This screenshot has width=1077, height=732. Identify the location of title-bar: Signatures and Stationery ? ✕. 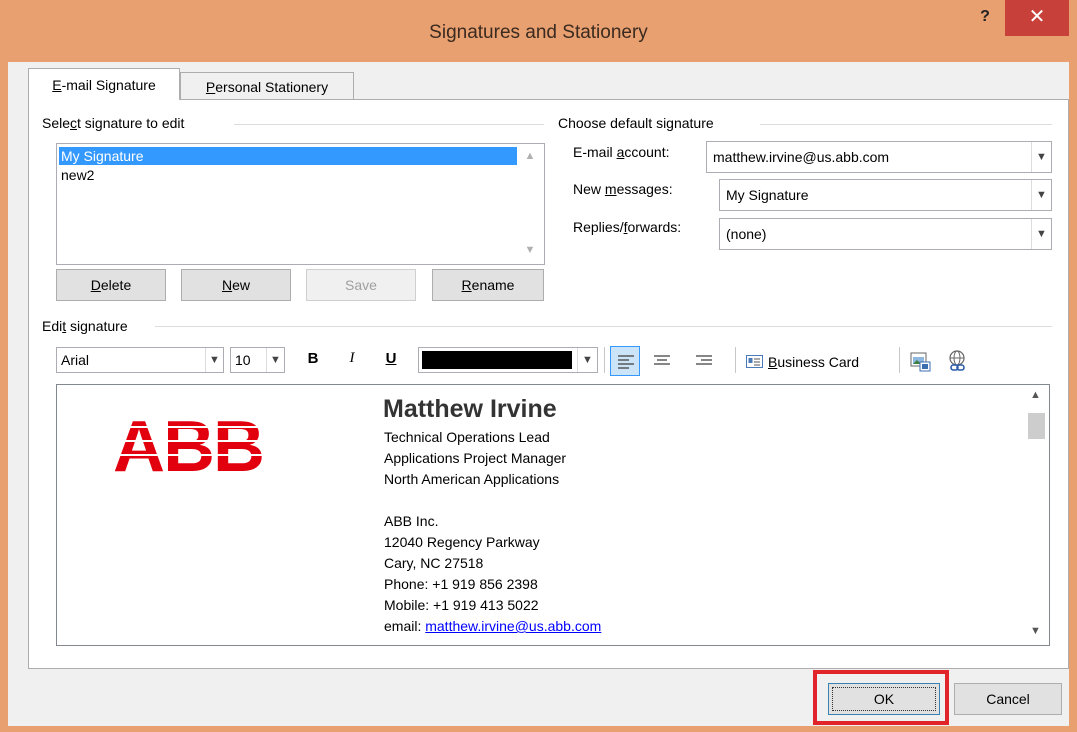
(538, 31).